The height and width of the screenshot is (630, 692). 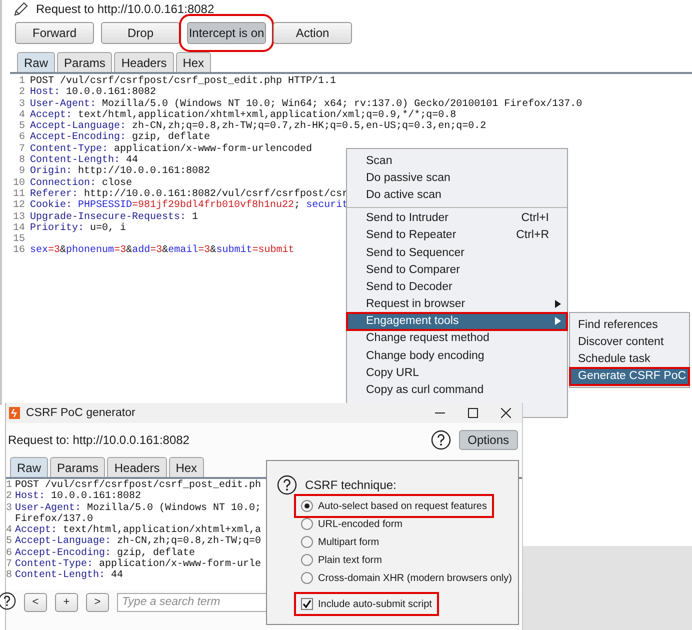 I want to click on pencil-icon, so click(x=21, y=9).